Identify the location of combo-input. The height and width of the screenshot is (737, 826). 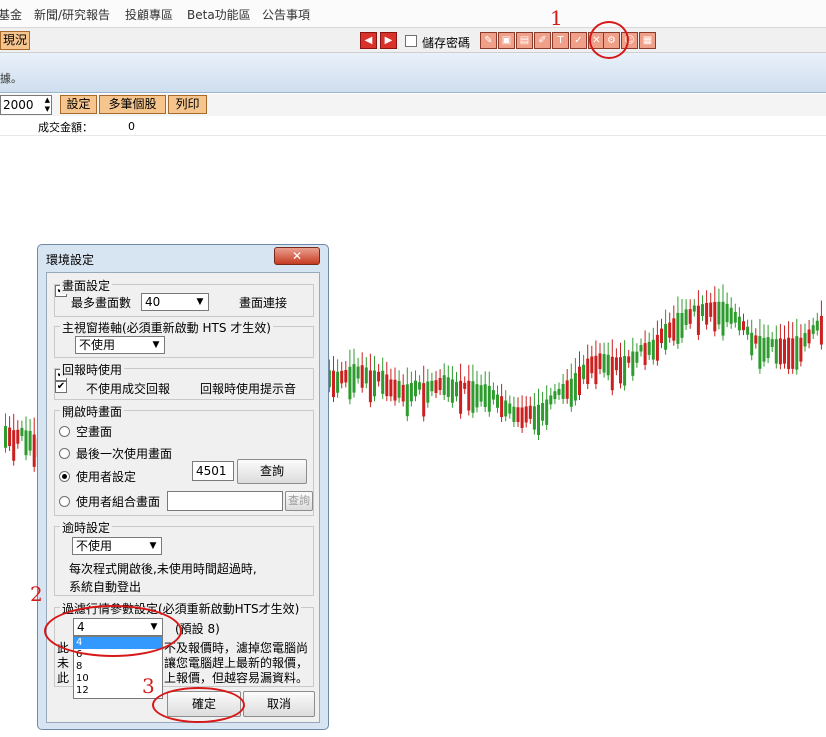
(225, 501).